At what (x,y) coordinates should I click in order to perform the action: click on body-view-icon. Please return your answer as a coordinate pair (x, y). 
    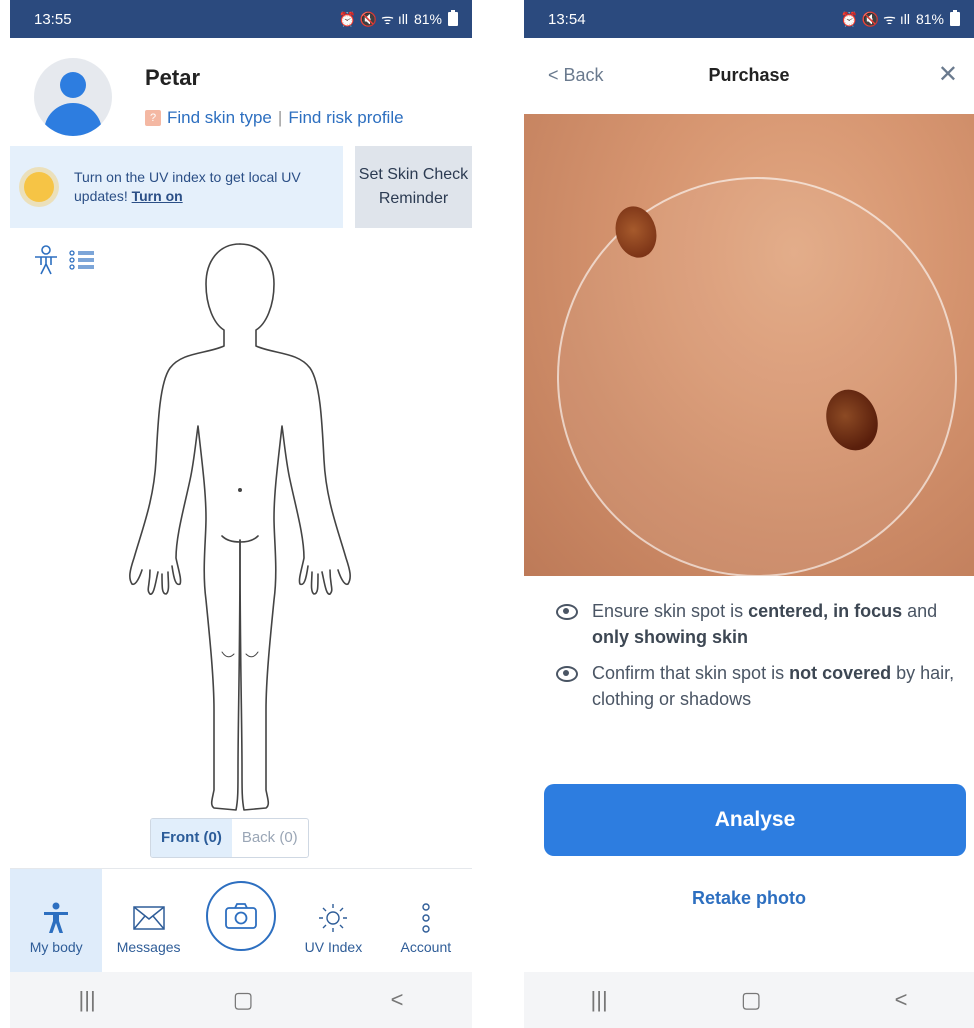
    Looking at the image, I should click on (46, 260).